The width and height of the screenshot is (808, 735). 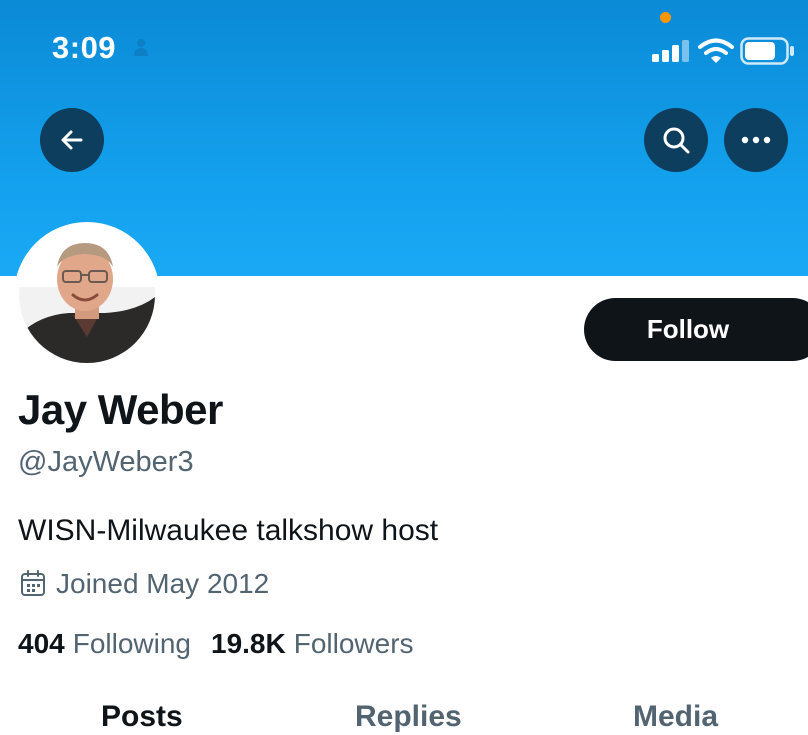 I want to click on following-label: Following, so click(x=131, y=643).